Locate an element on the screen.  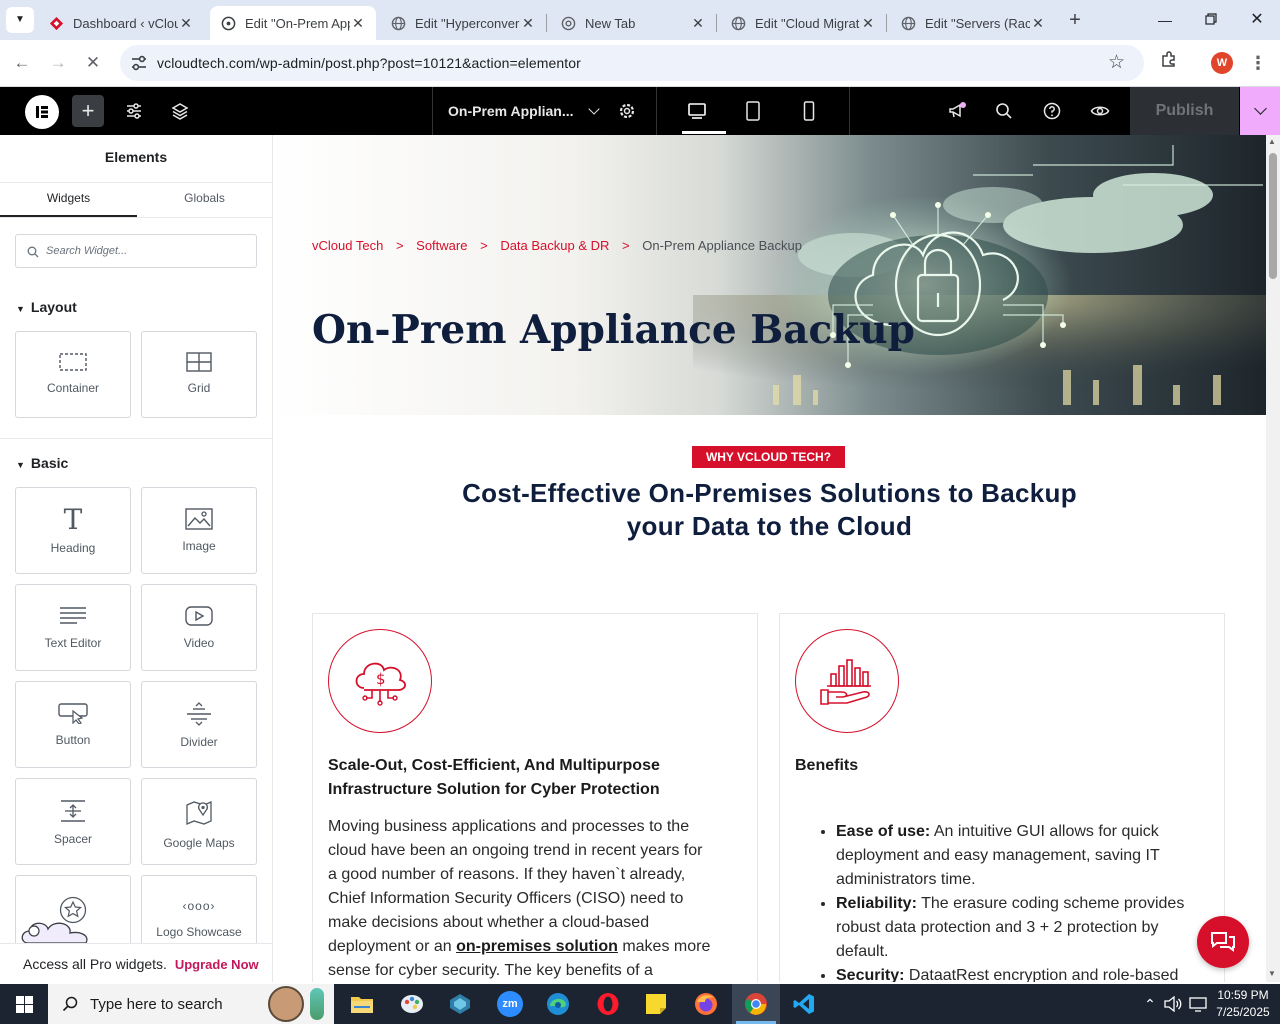
publish-label: Publish is located at coordinates (1184, 110).